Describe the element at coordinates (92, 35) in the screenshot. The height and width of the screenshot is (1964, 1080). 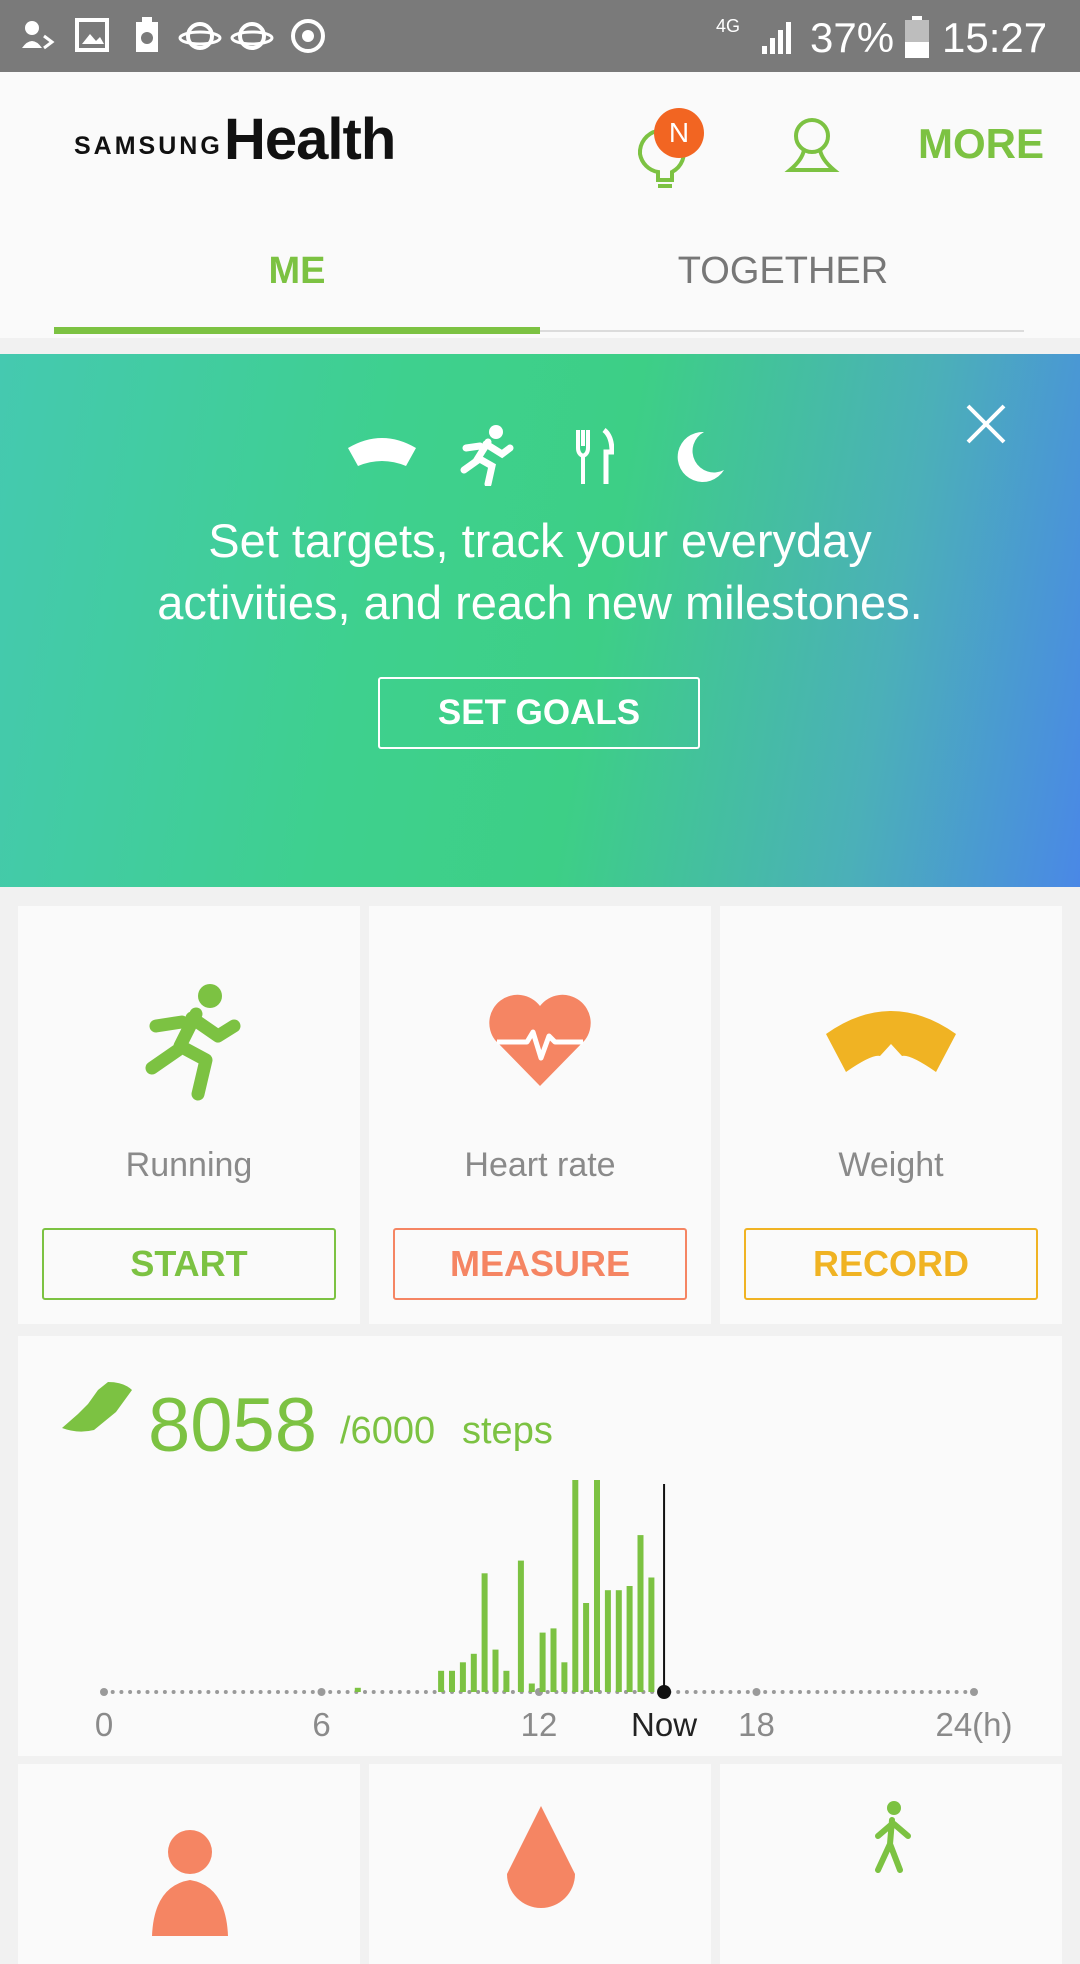
I see `gallery-icon` at that location.